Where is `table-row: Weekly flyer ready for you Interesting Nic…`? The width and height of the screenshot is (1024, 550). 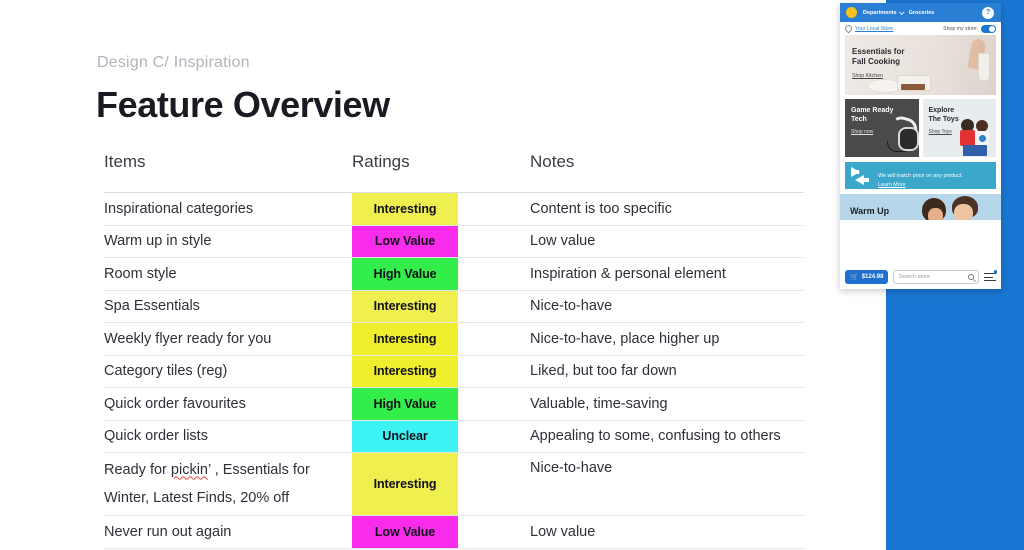 table-row: Weekly flyer ready for you Interesting Nic… is located at coordinates (454, 339).